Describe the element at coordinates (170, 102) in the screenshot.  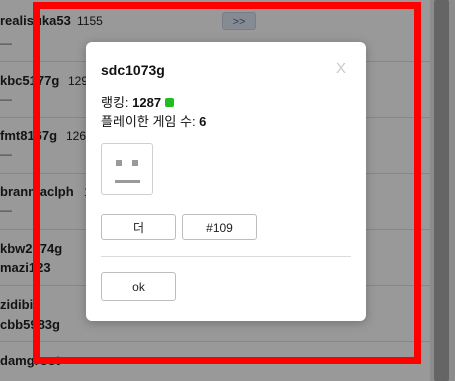
I see `online-status-icon` at that location.